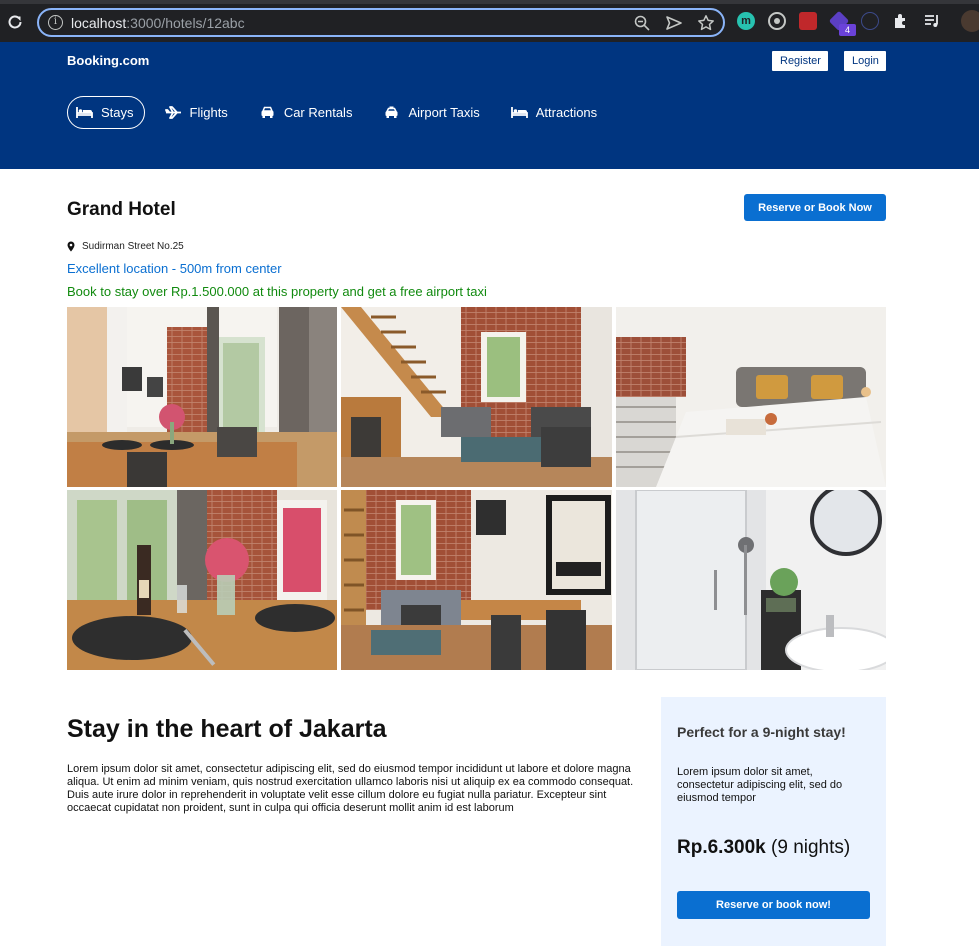  What do you see at coordinates (901, 21) in the screenshot?
I see `extensions-puzzle-icon` at bounding box center [901, 21].